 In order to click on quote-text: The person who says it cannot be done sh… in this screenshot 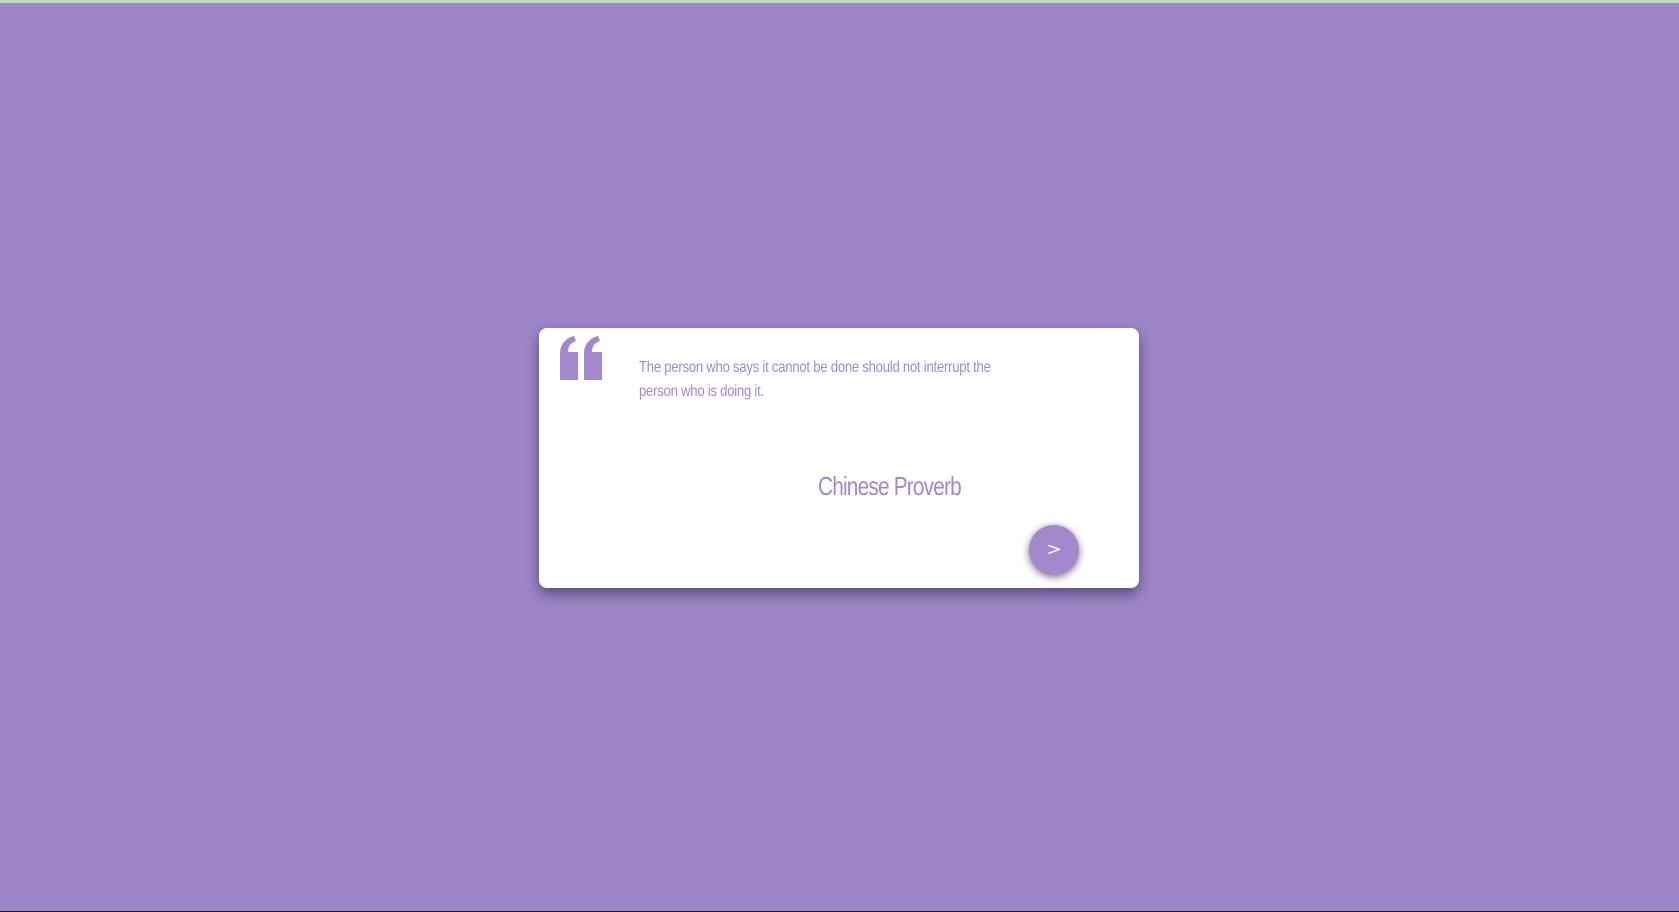, I will do `click(815, 379)`.